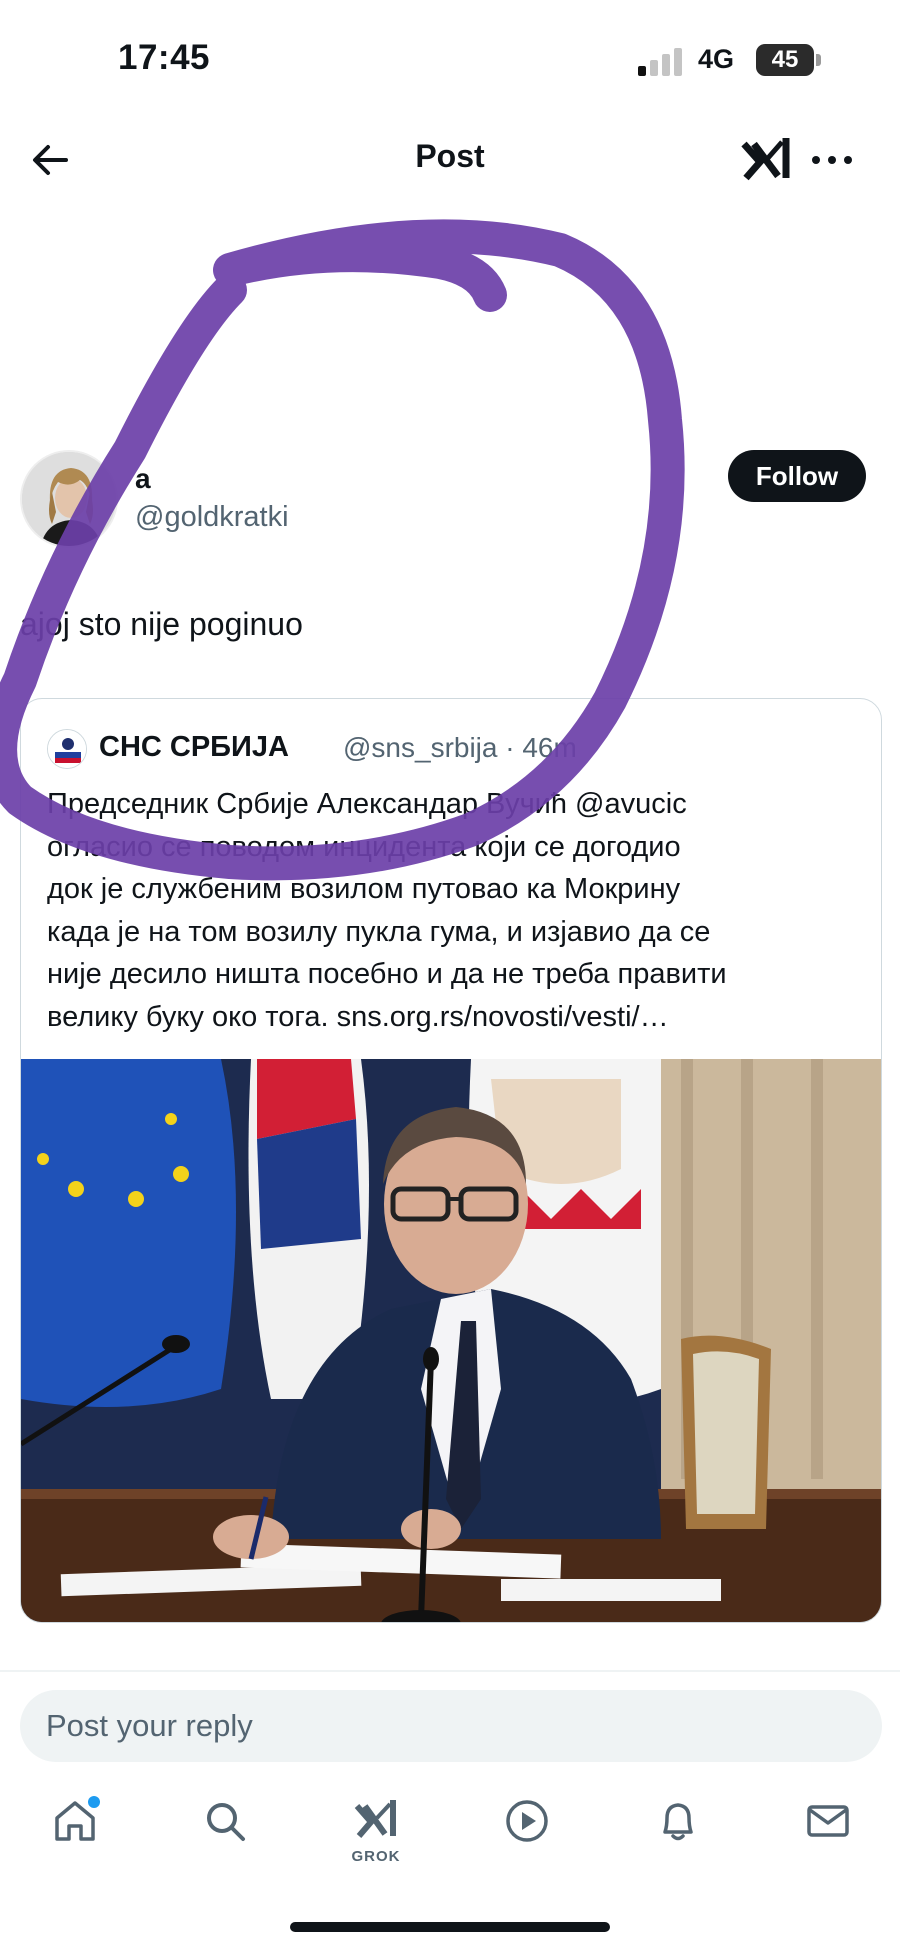 Image resolution: width=900 pixels, height=1953 pixels. I want to click on author-handle: @goldkratki, so click(212, 517).